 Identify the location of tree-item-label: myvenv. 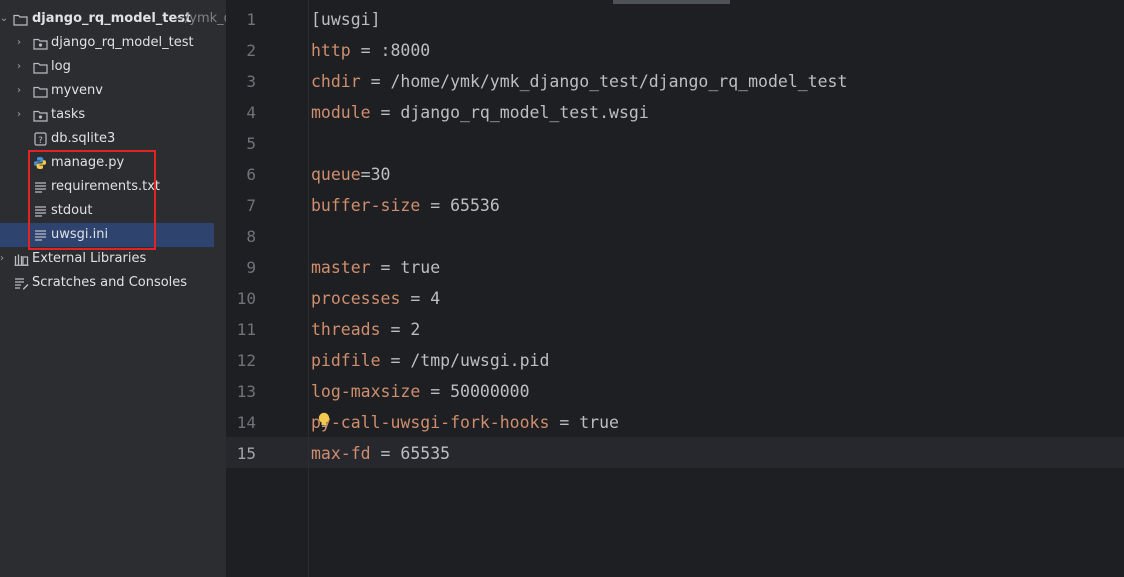
(77, 90).